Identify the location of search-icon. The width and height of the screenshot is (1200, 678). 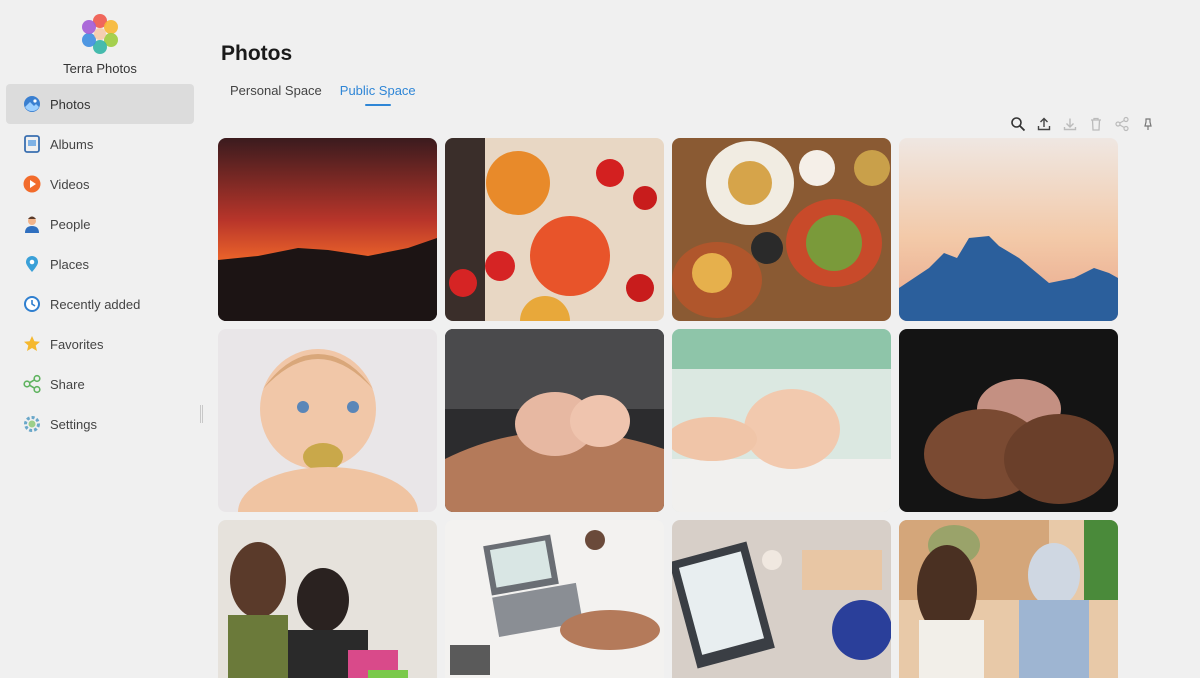
(1018, 124).